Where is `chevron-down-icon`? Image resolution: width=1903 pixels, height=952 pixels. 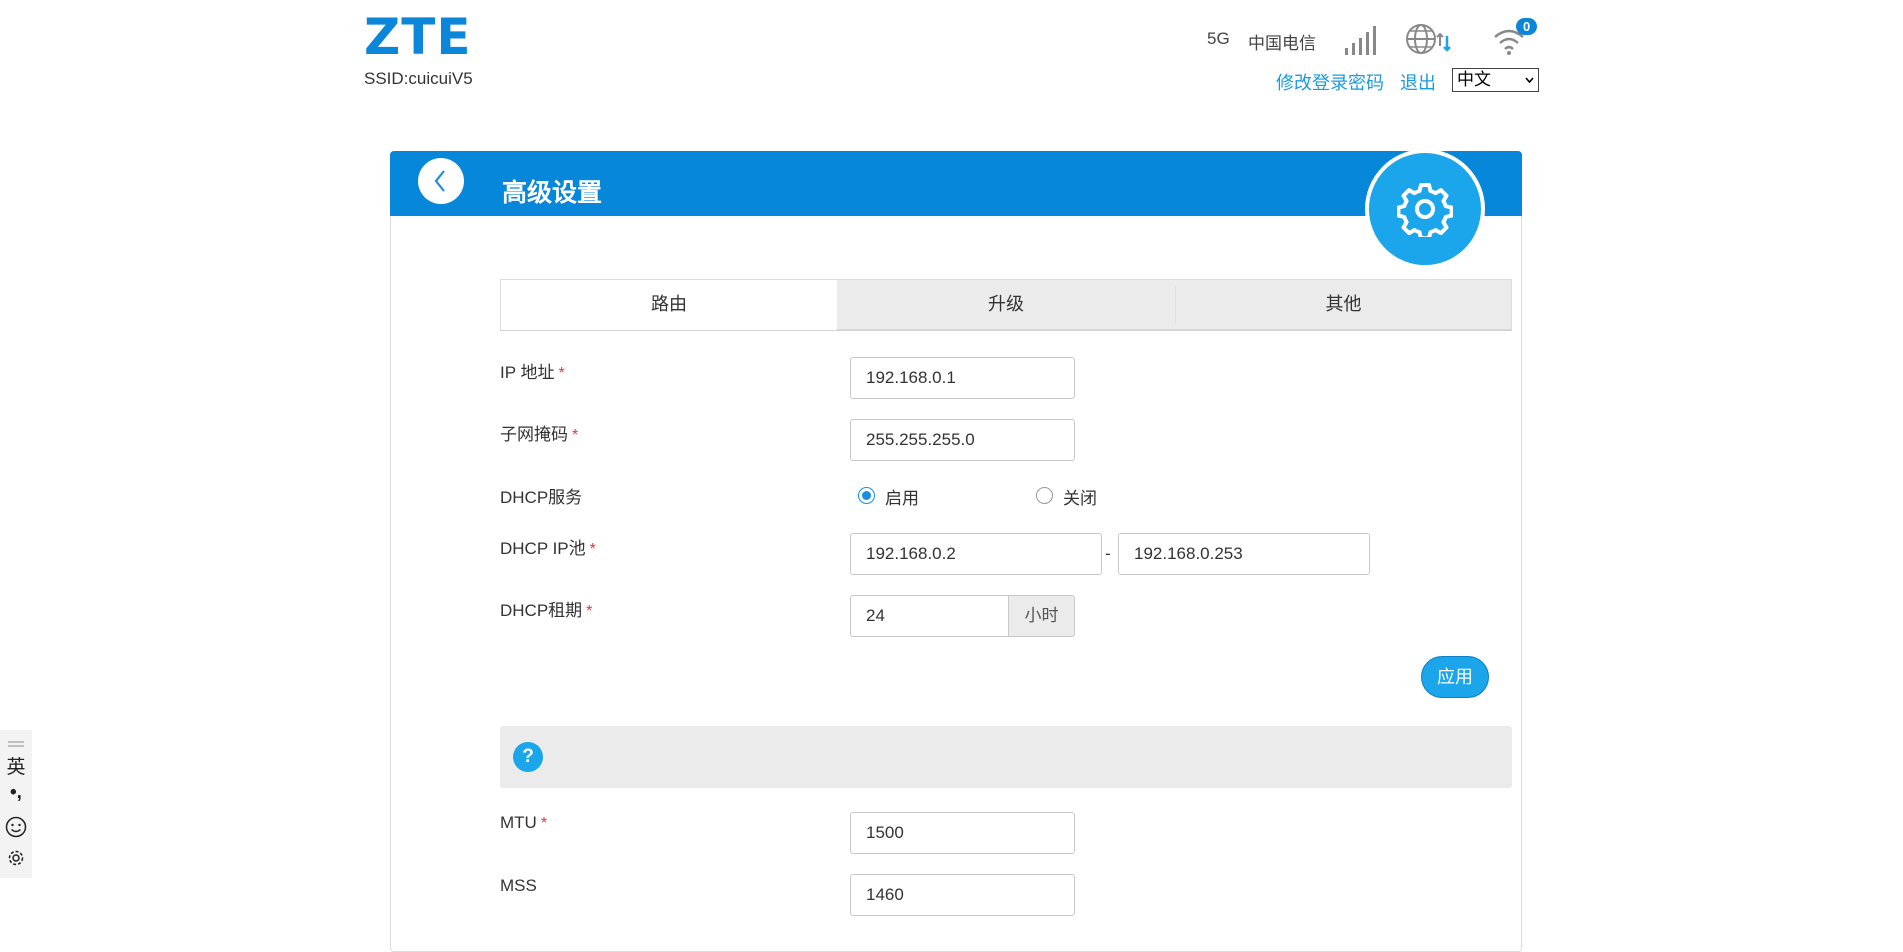
chevron-down-icon is located at coordinates (1529, 80).